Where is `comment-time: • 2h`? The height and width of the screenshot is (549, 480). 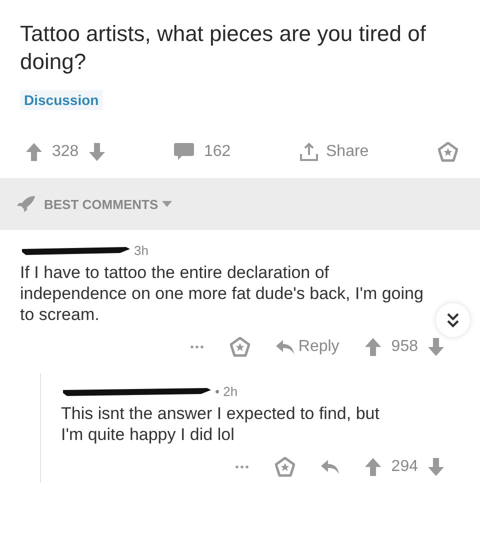
comment-time: • 2h is located at coordinates (226, 391).